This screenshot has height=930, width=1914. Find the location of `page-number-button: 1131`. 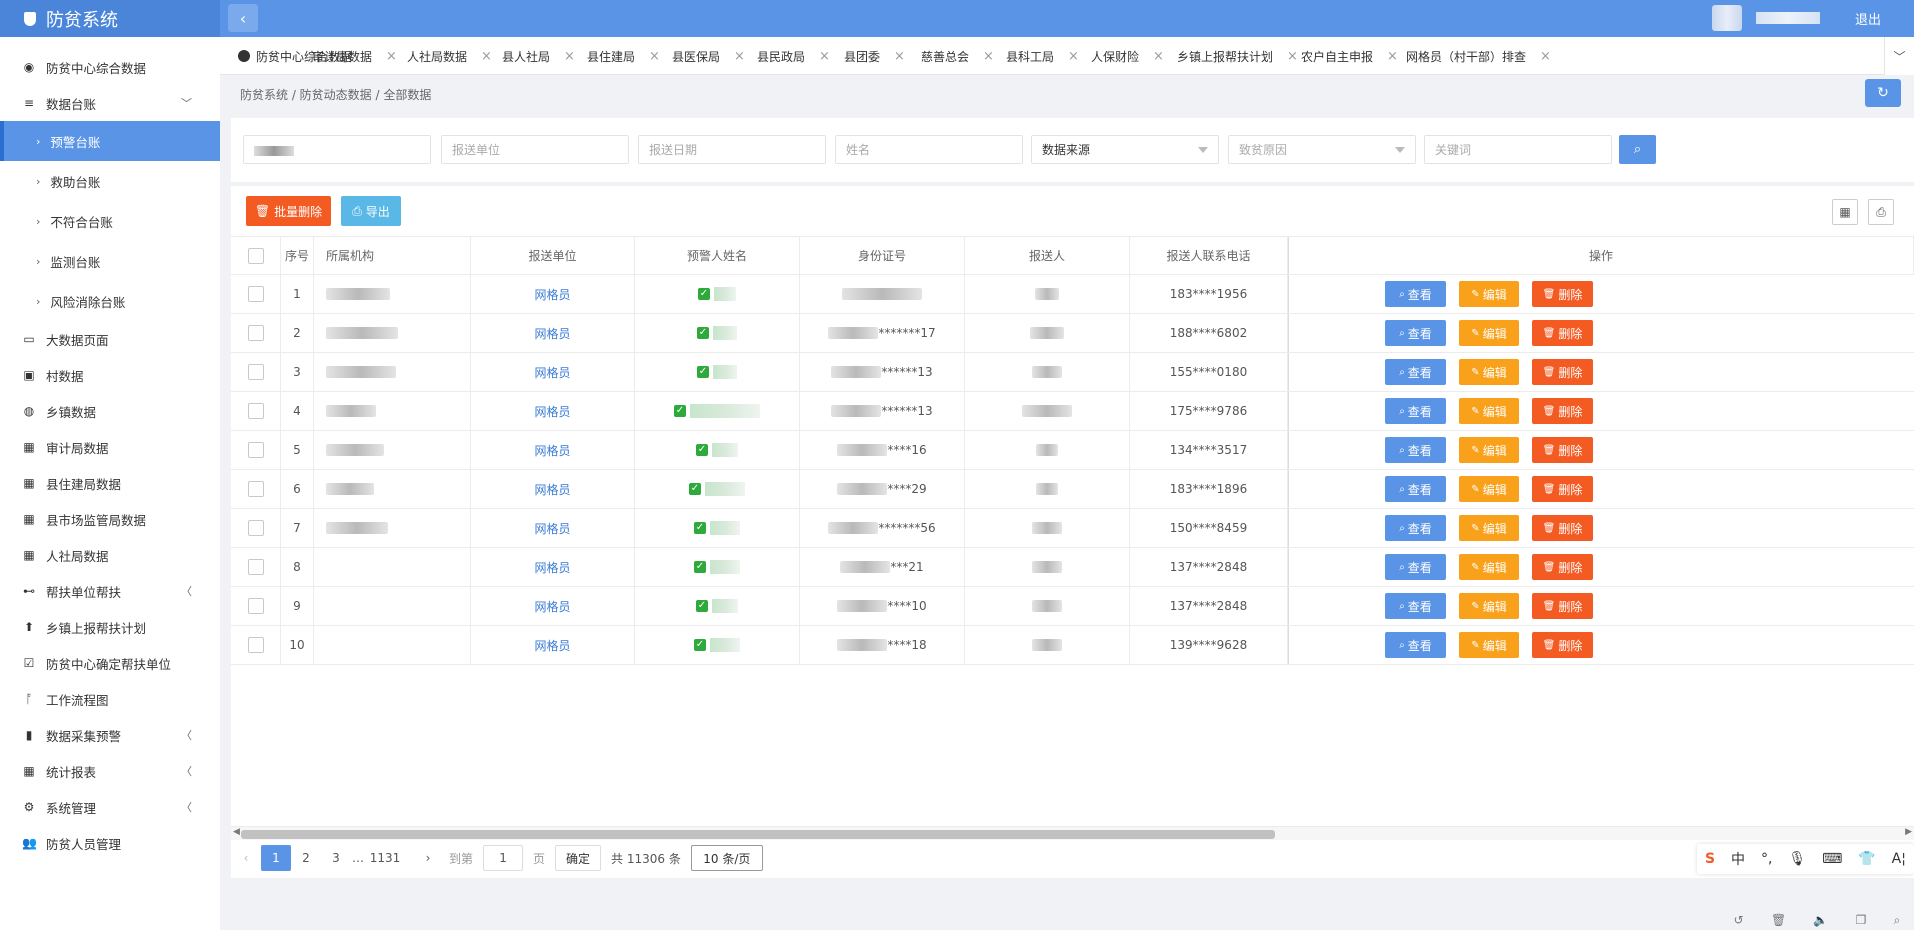

page-number-button: 1131 is located at coordinates (385, 858).